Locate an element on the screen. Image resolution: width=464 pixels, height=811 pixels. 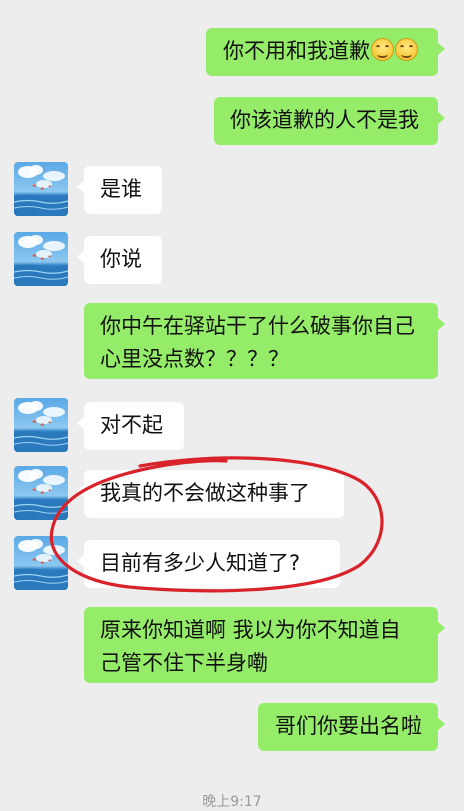
message-text: 目前有多少人知道了? is located at coordinates (200, 563).